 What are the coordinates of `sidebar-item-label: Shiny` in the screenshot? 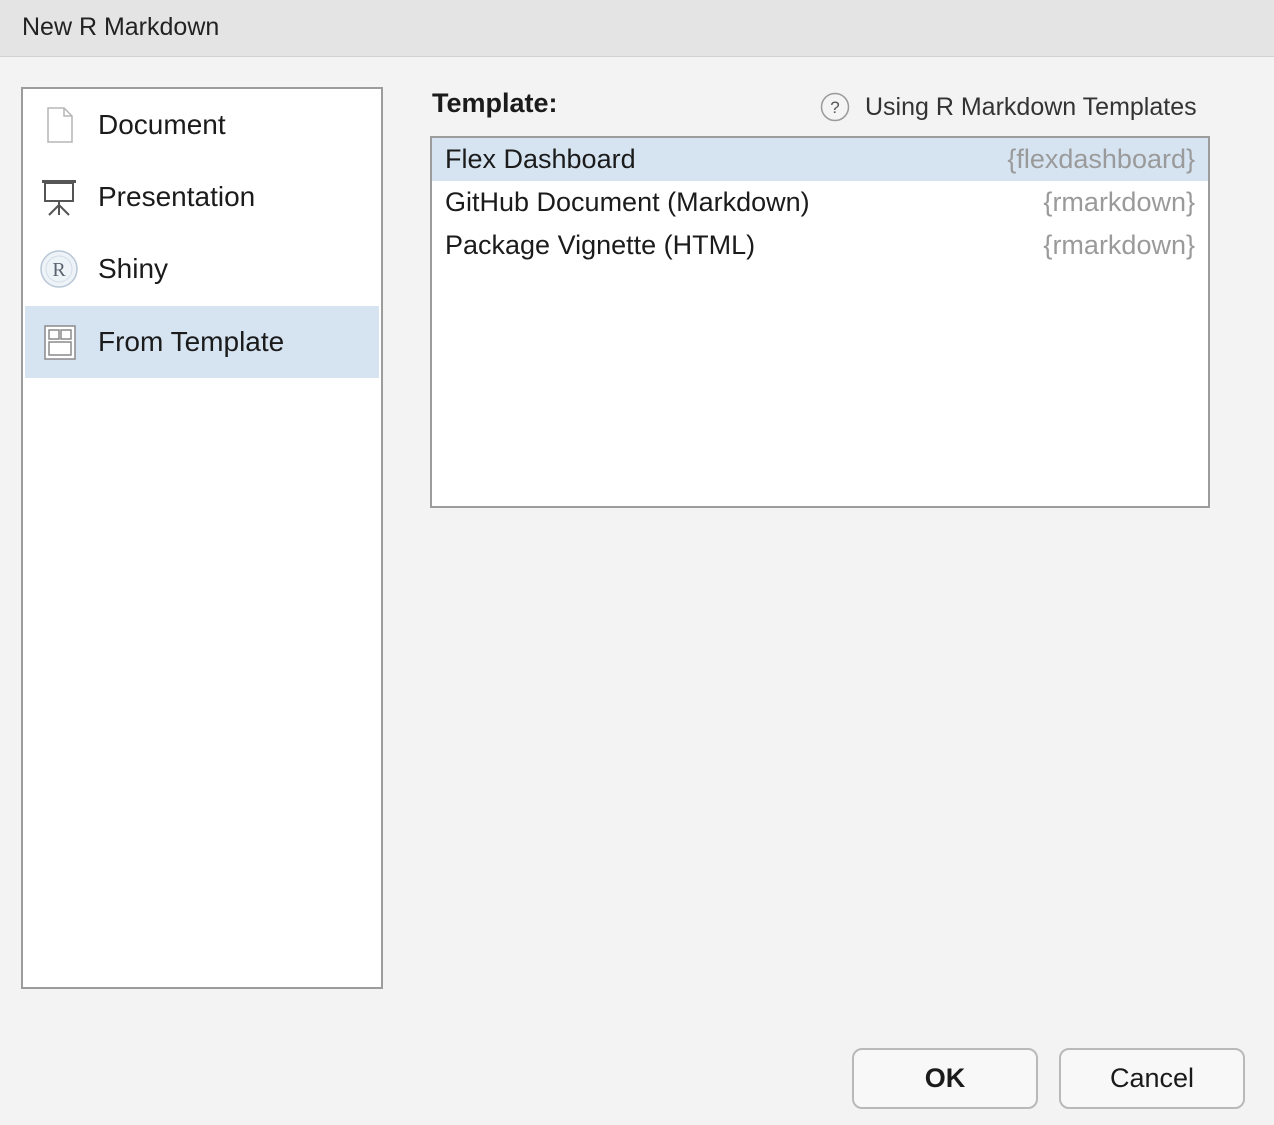 It's located at (133, 268).